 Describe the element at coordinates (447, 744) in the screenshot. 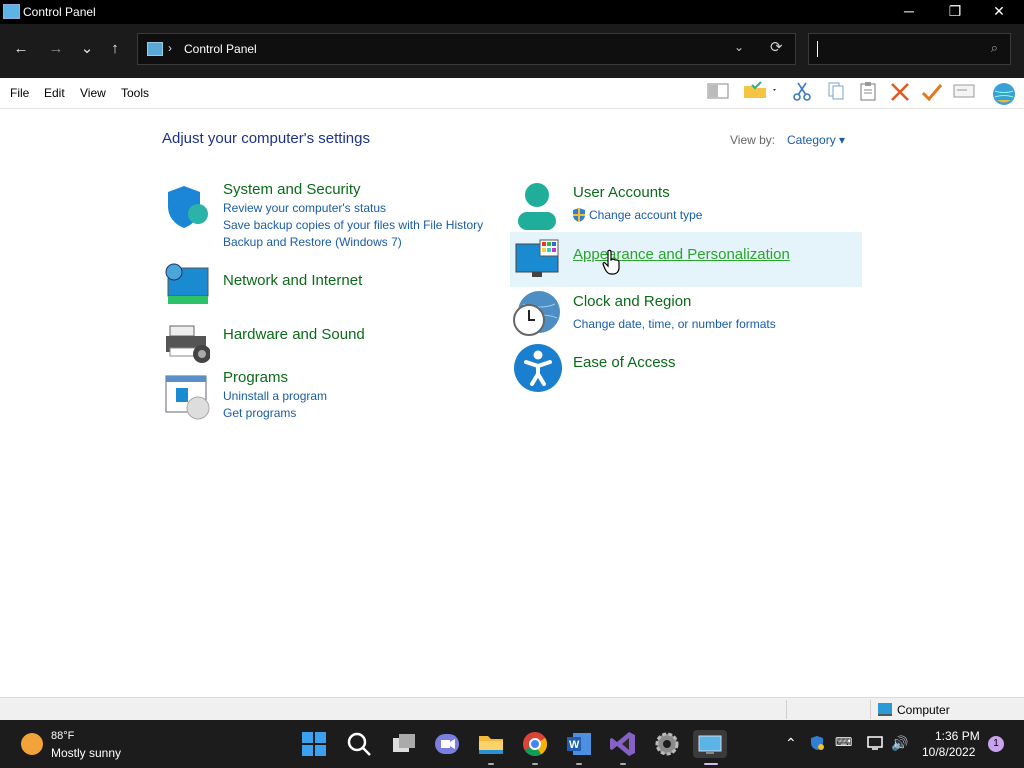

I see `teams-chat-icon` at that location.